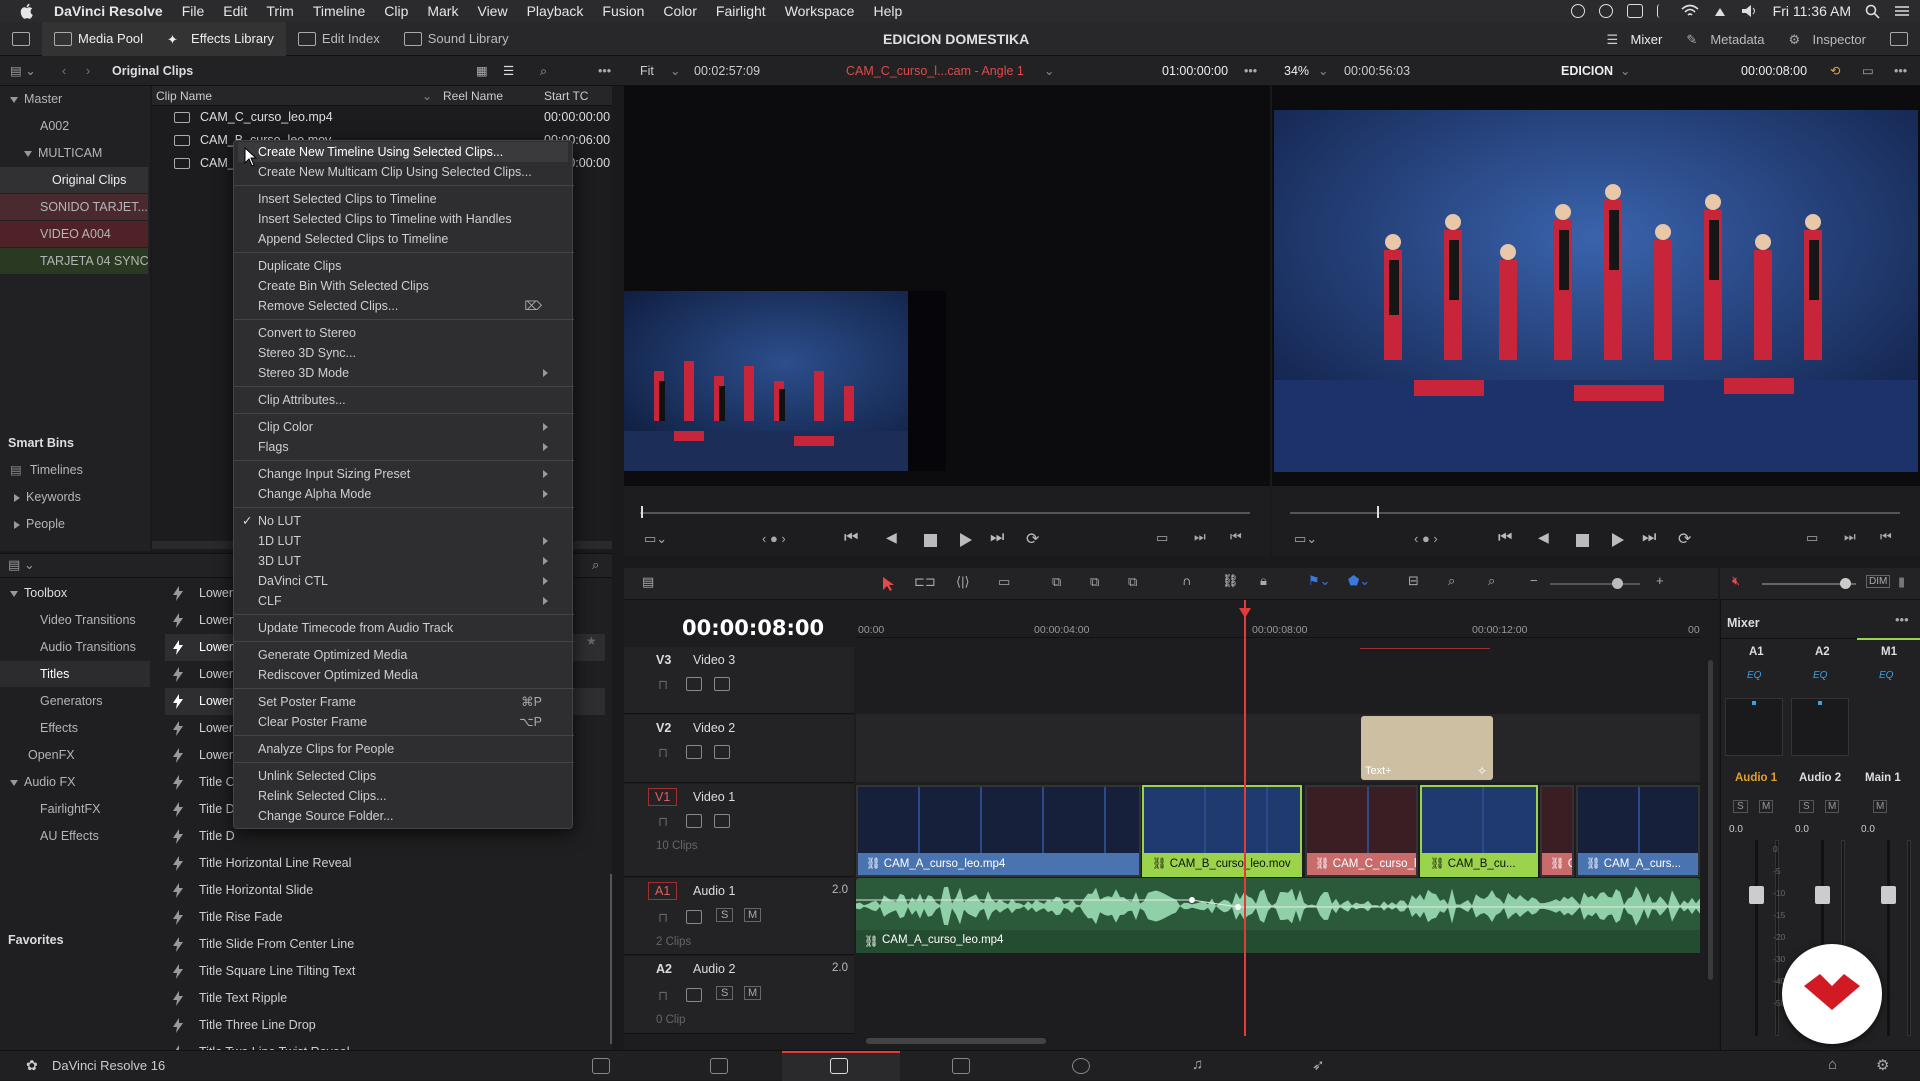 This screenshot has height=1081, width=1920. What do you see at coordinates (1690, 11) in the screenshot?
I see `wifi-icon` at bounding box center [1690, 11].